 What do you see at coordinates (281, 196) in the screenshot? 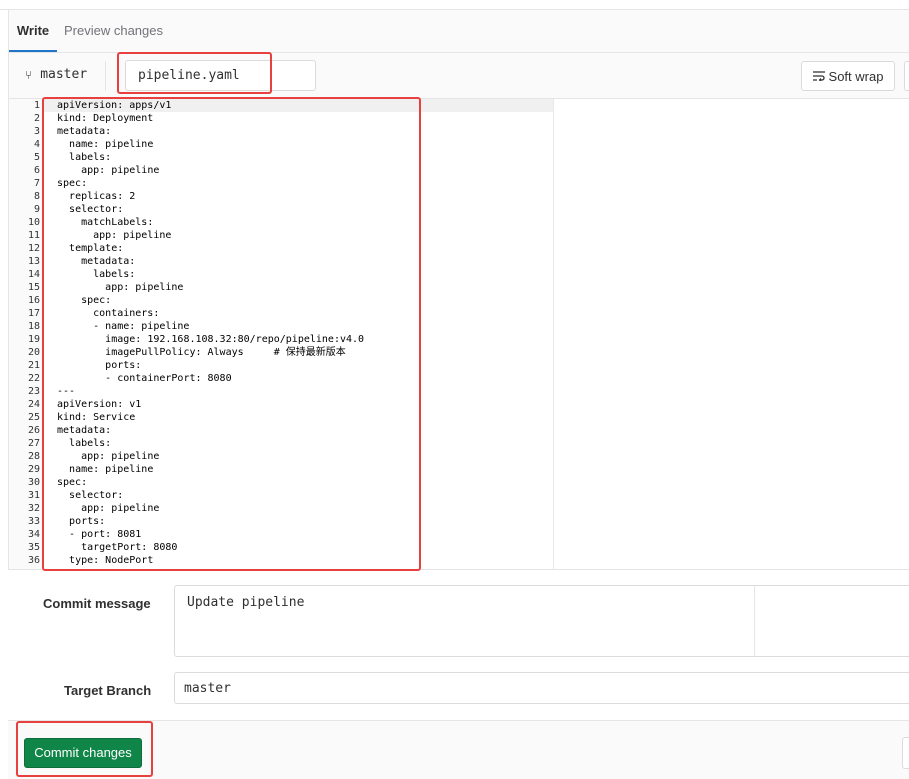
I see `code-line: 8 replicas: 2` at bounding box center [281, 196].